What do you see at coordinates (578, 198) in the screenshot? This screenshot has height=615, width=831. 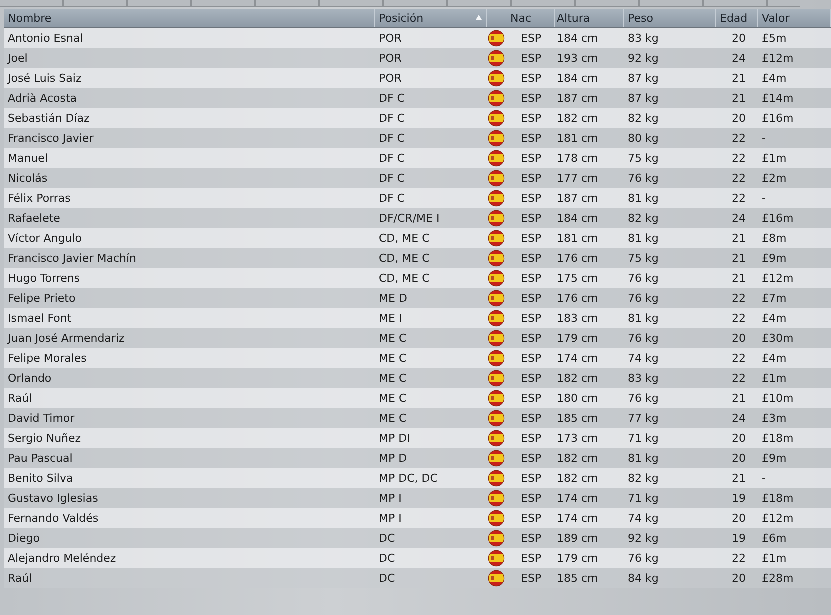 I see `height-cell-text: 187 cm` at bounding box center [578, 198].